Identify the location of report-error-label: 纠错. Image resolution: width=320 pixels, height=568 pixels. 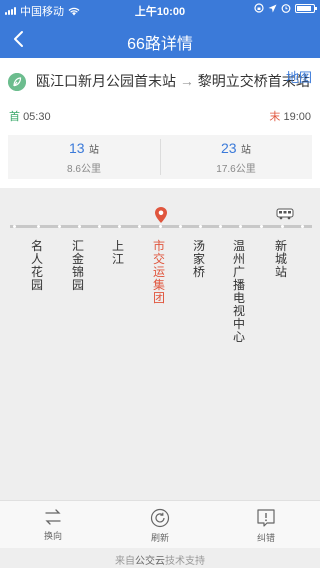
(265, 538).